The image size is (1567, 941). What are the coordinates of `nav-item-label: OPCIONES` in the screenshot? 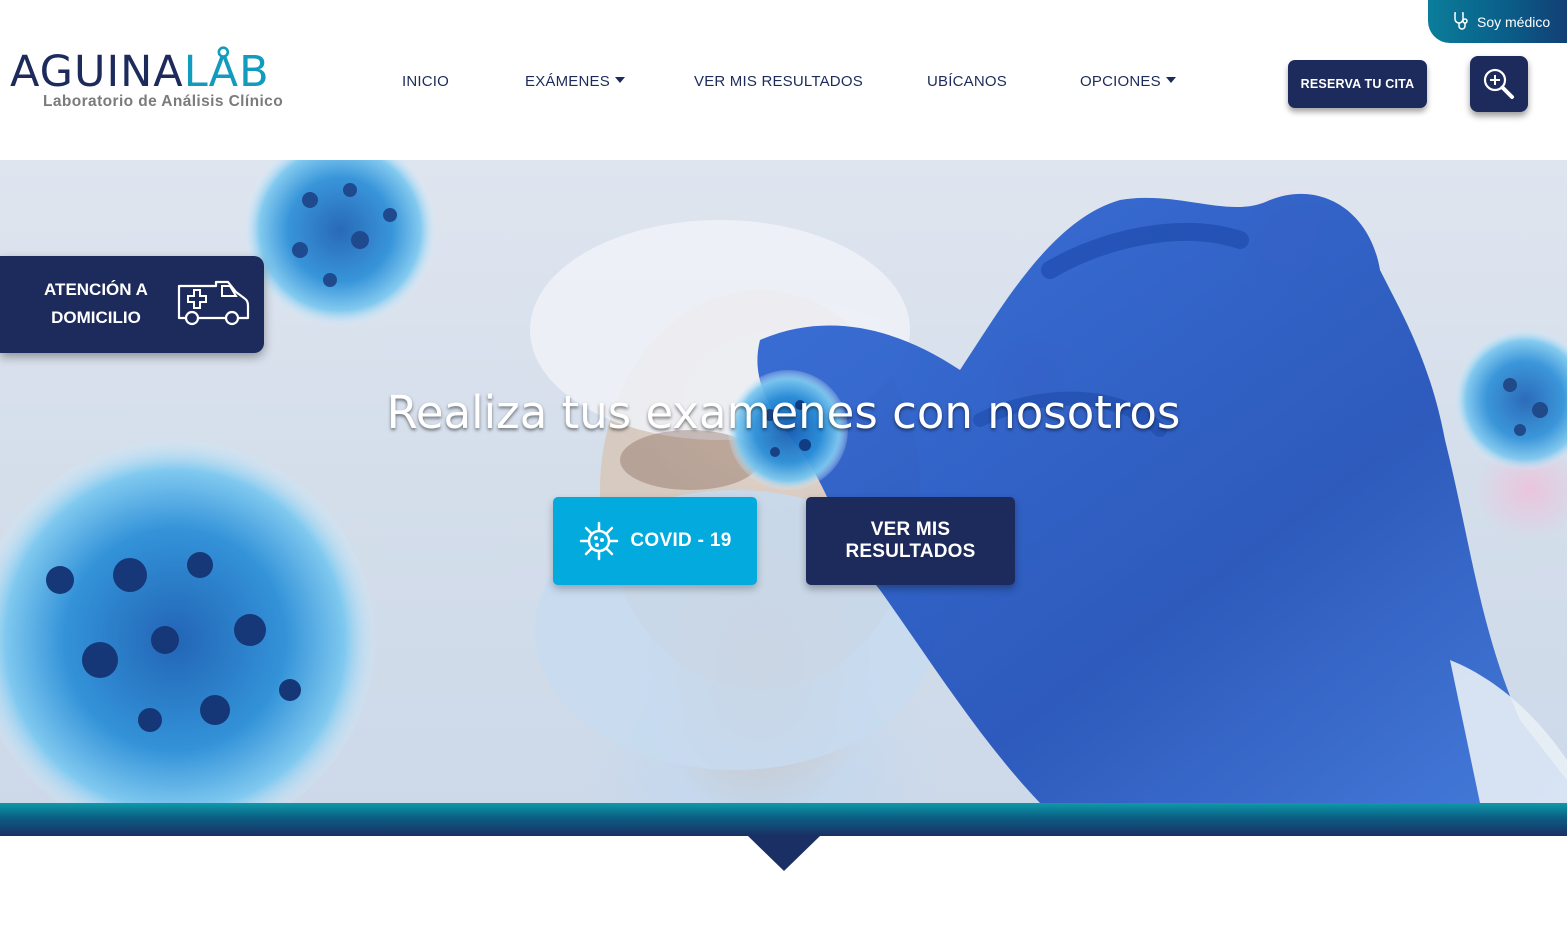 It's located at (1120, 81).